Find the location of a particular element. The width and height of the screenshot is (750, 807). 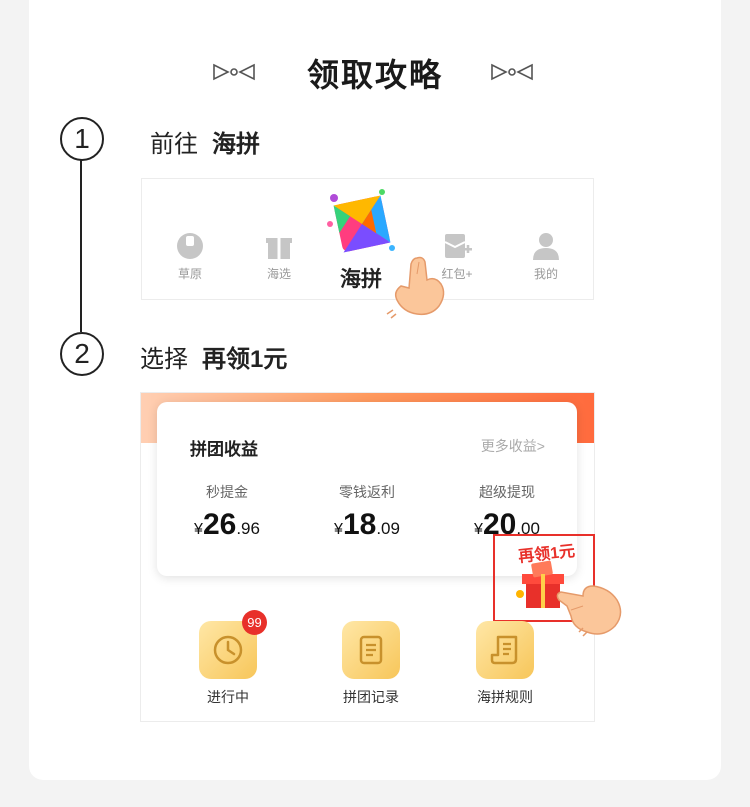

amount-decimal: .09 is located at coordinates (388, 528).